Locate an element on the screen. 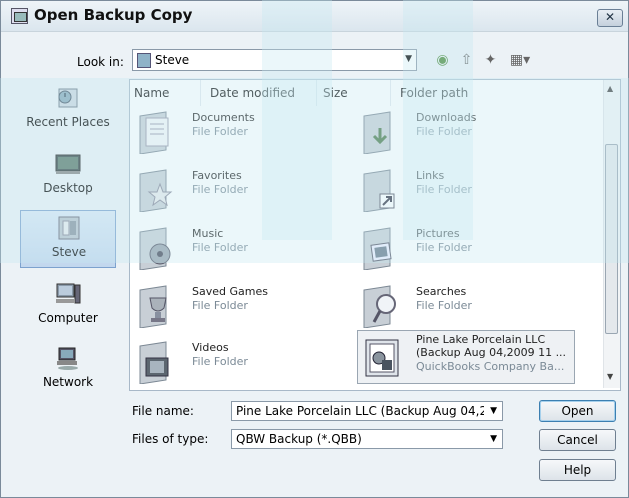 The image size is (629, 498). look-in-dropdown: Steve ▼ is located at coordinates (274, 60).